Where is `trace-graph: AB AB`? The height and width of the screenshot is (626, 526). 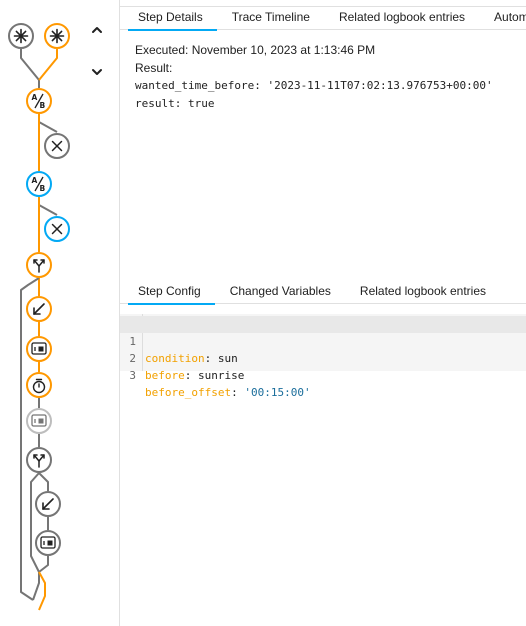
trace-graph: AB AB is located at coordinates (39, 317).